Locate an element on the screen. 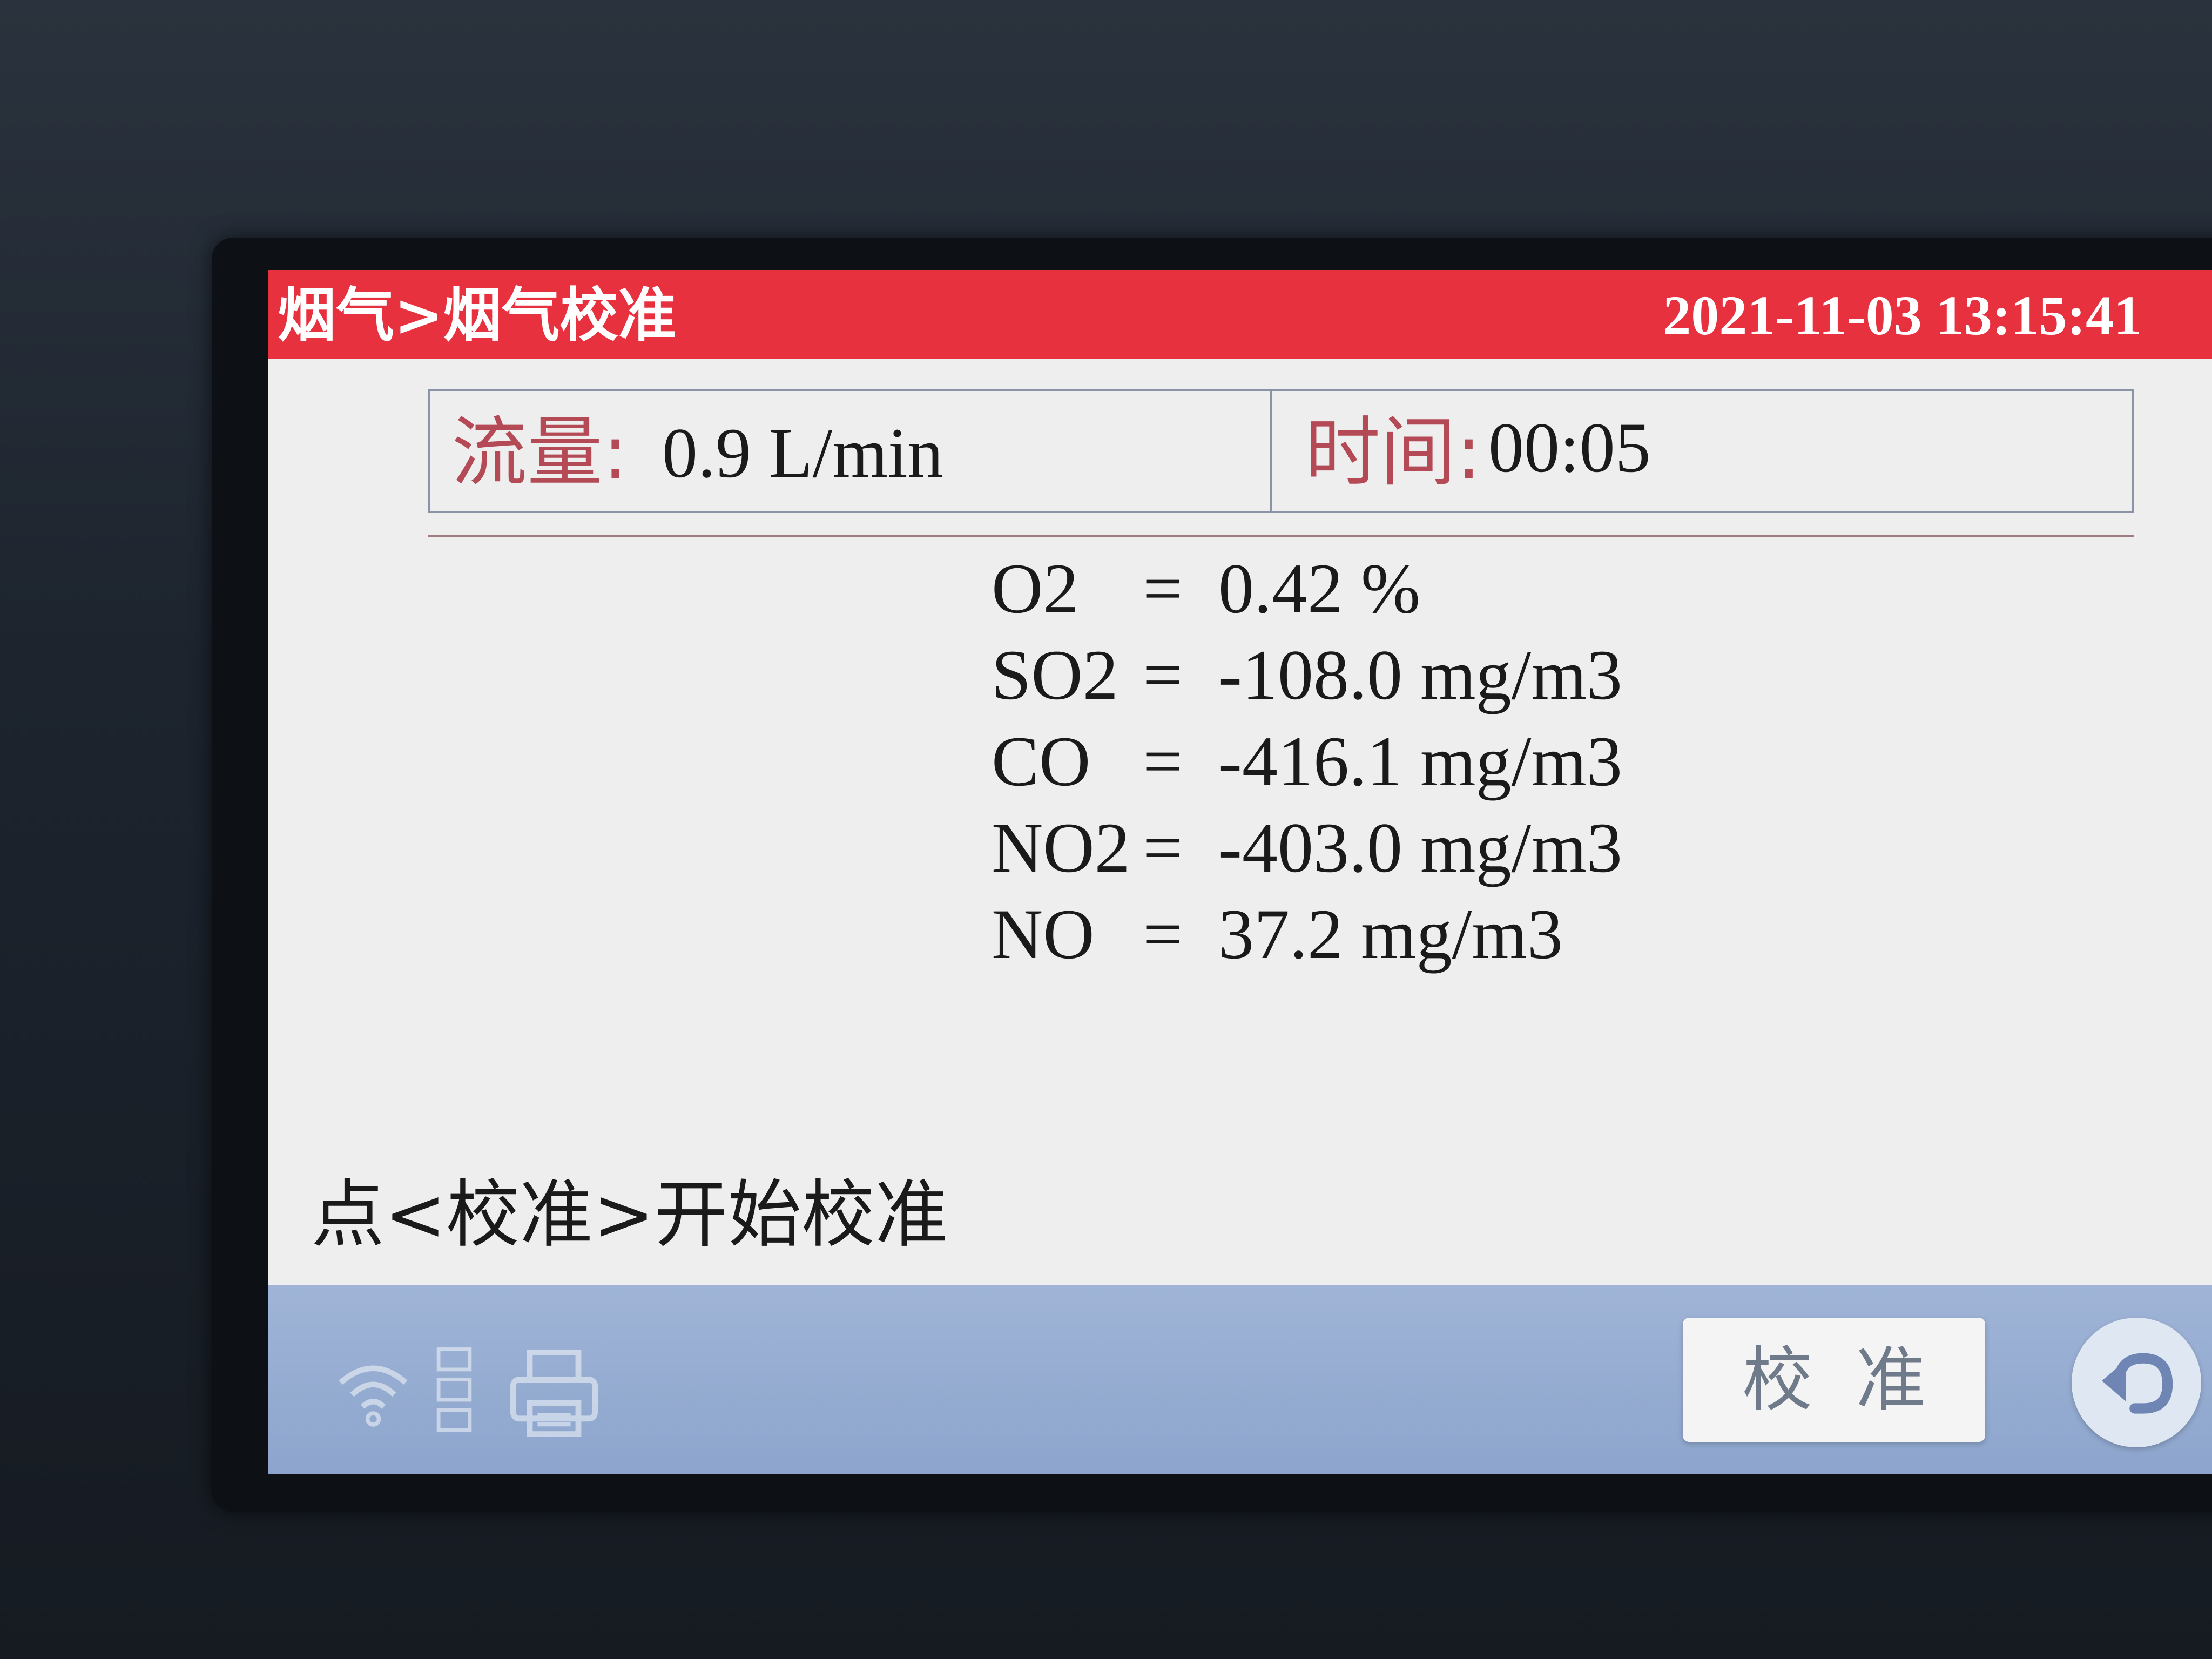 This screenshot has height=1659, width=2212. reading-row-co: CO = -416.1 mg/m3 is located at coordinates (1424, 761).